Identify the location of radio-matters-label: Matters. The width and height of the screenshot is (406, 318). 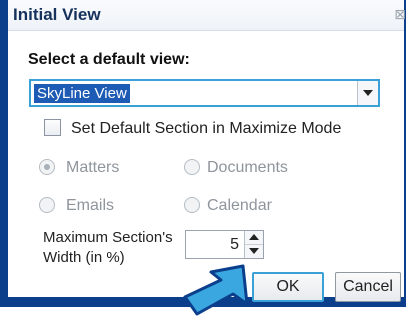
(93, 167).